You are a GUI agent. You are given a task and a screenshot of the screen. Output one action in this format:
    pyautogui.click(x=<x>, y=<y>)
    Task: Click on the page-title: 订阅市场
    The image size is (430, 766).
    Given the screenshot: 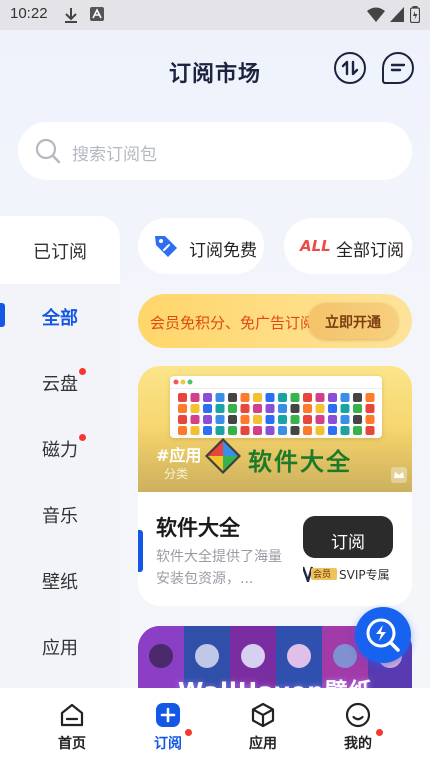 What is the action you would take?
    pyautogui.click(x=214, y=74)
    